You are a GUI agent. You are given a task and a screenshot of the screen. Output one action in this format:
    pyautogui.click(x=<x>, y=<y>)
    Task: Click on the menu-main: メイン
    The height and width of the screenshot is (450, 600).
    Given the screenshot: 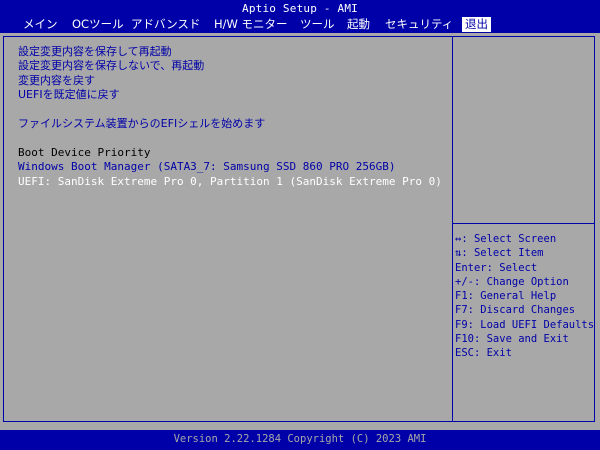 What is the action you would take?
    pyautogui.click(x=40, y=24)
    